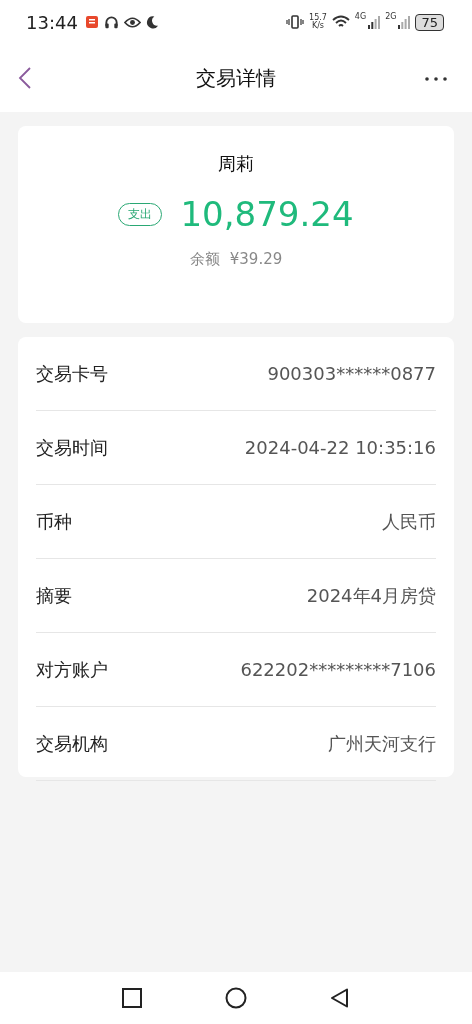  I want to click on payee-name: 周莉, so click(236, 164).